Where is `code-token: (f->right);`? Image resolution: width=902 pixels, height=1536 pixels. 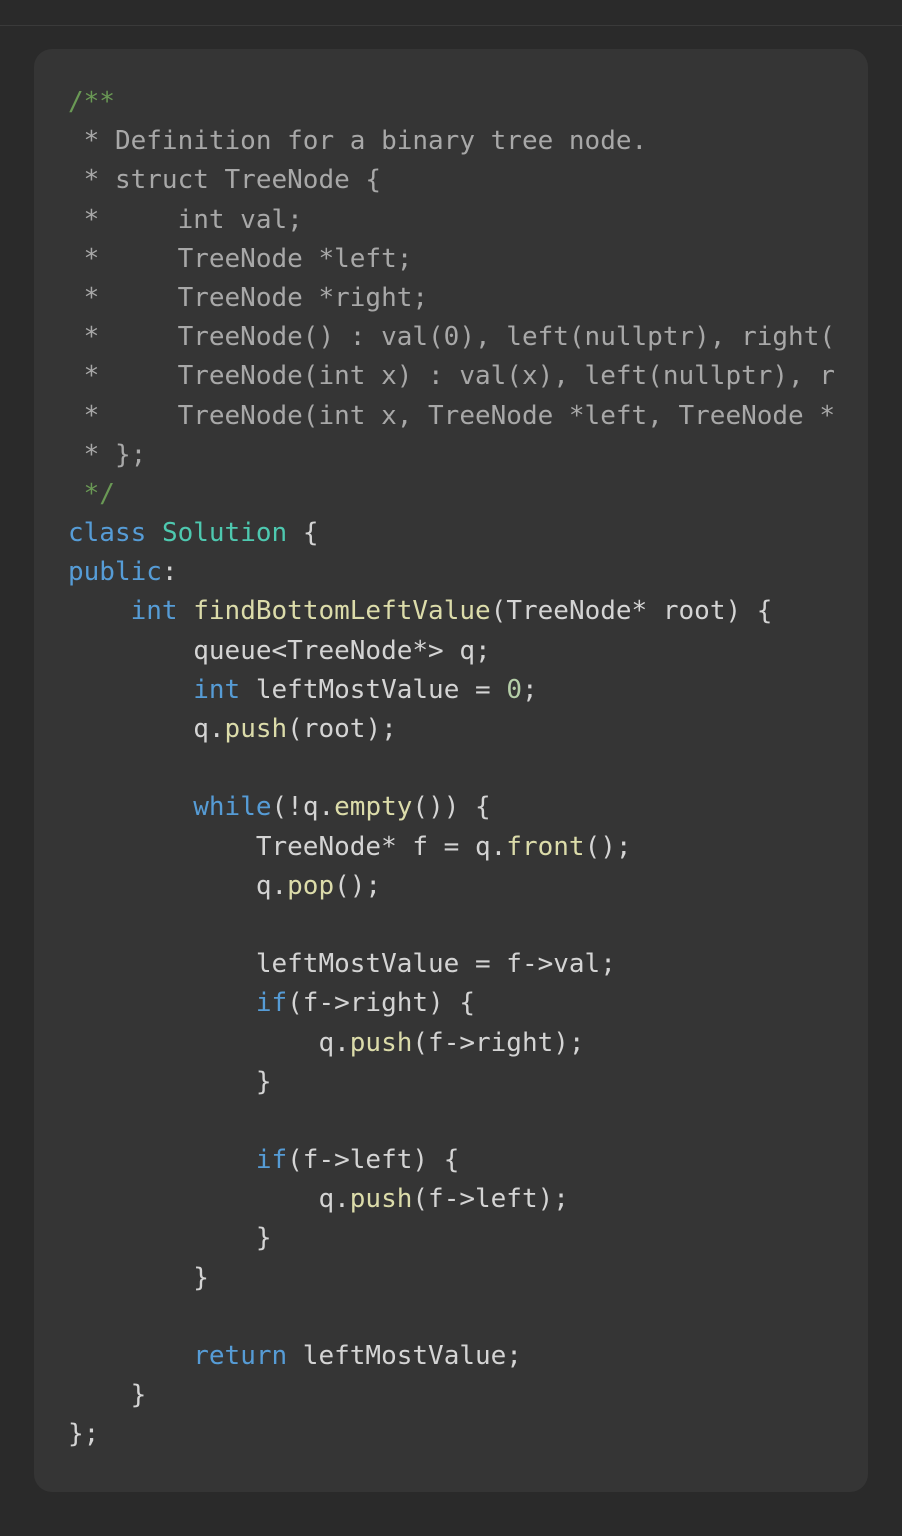 code-token: (f->right); is located at coordinates (498, 1042).